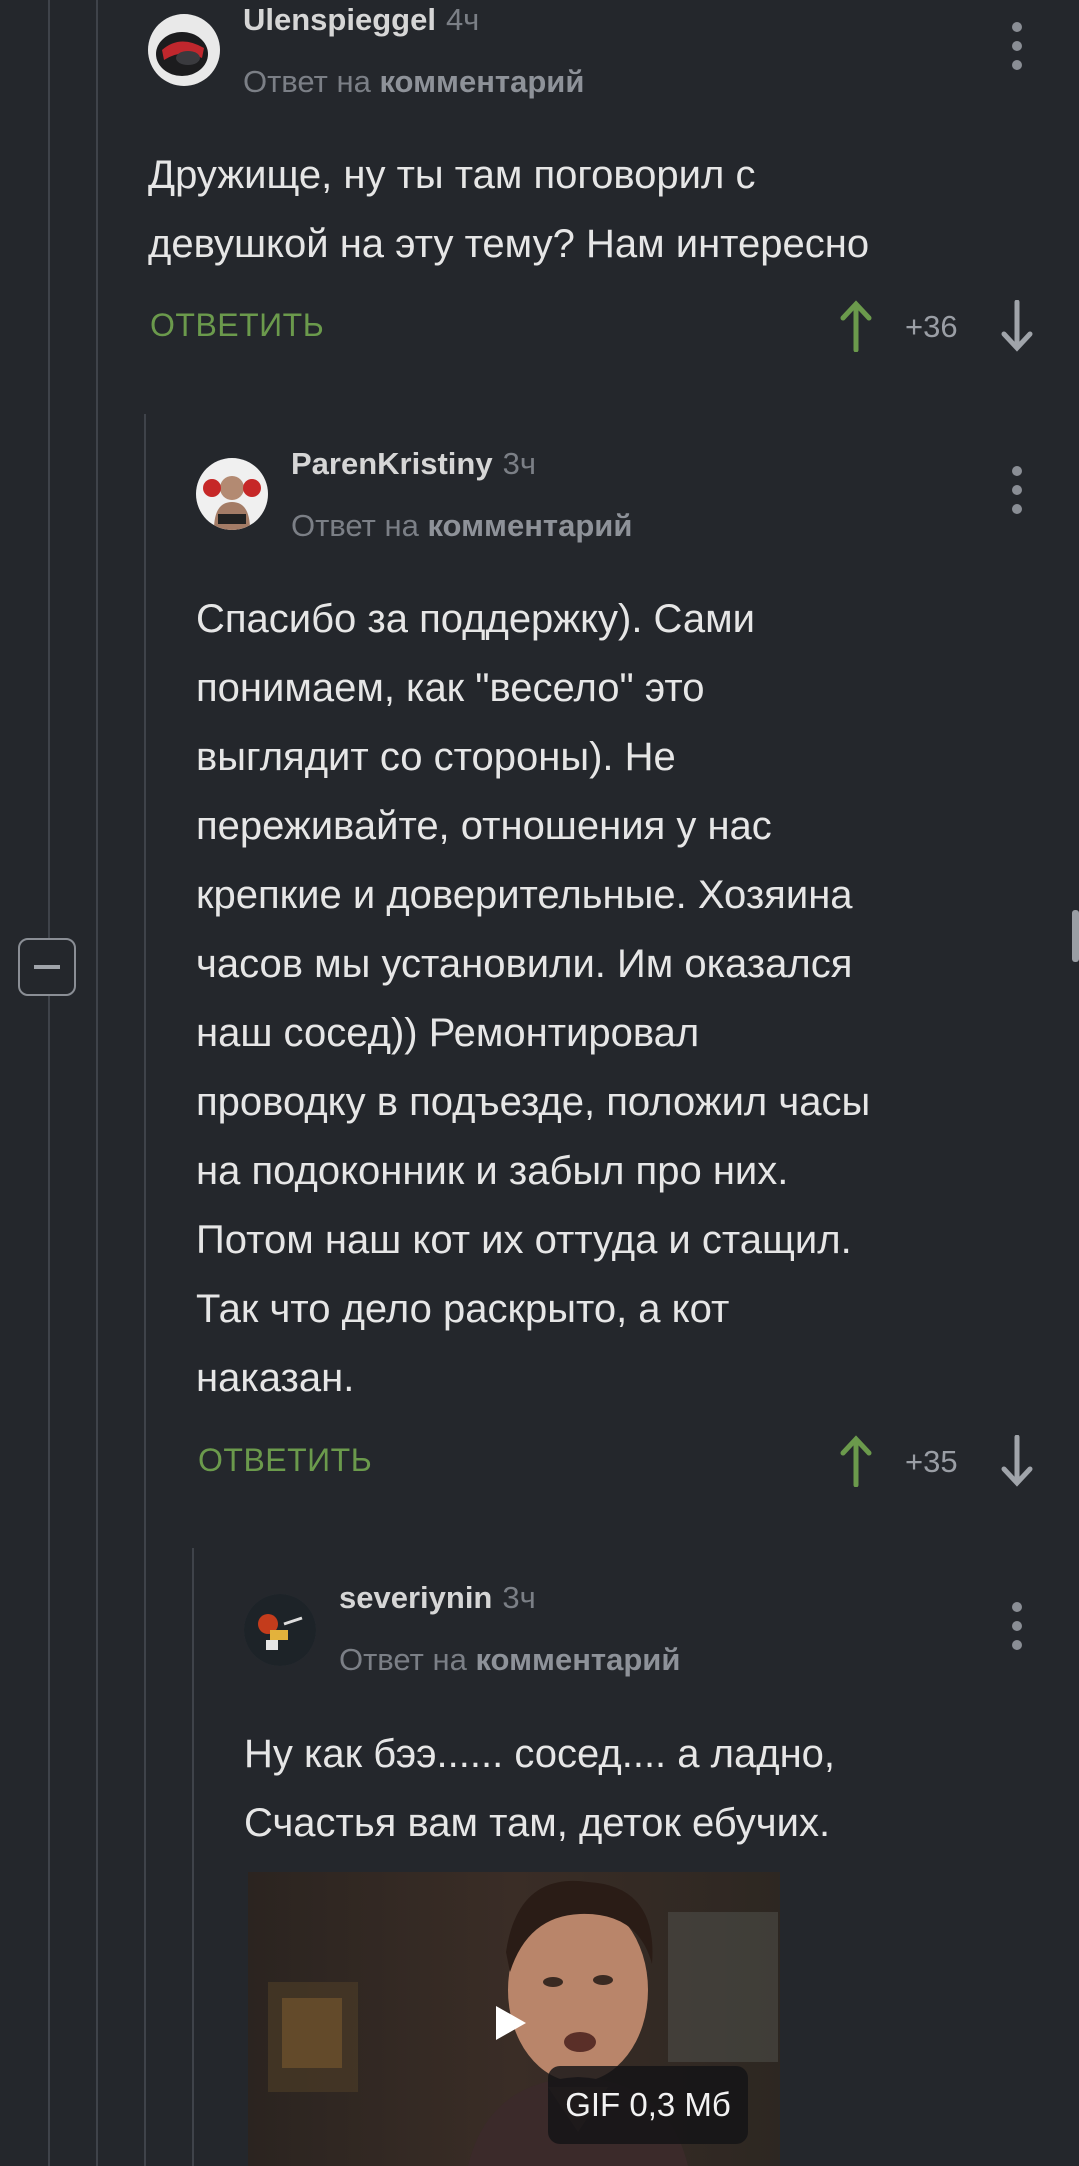 This screenshot has width=1079, height=2166. What do you see at coordinates (361, 20) in the screenshot?
I see `username: Ulenspieggel 4ч` at bounding box center [361, 20].